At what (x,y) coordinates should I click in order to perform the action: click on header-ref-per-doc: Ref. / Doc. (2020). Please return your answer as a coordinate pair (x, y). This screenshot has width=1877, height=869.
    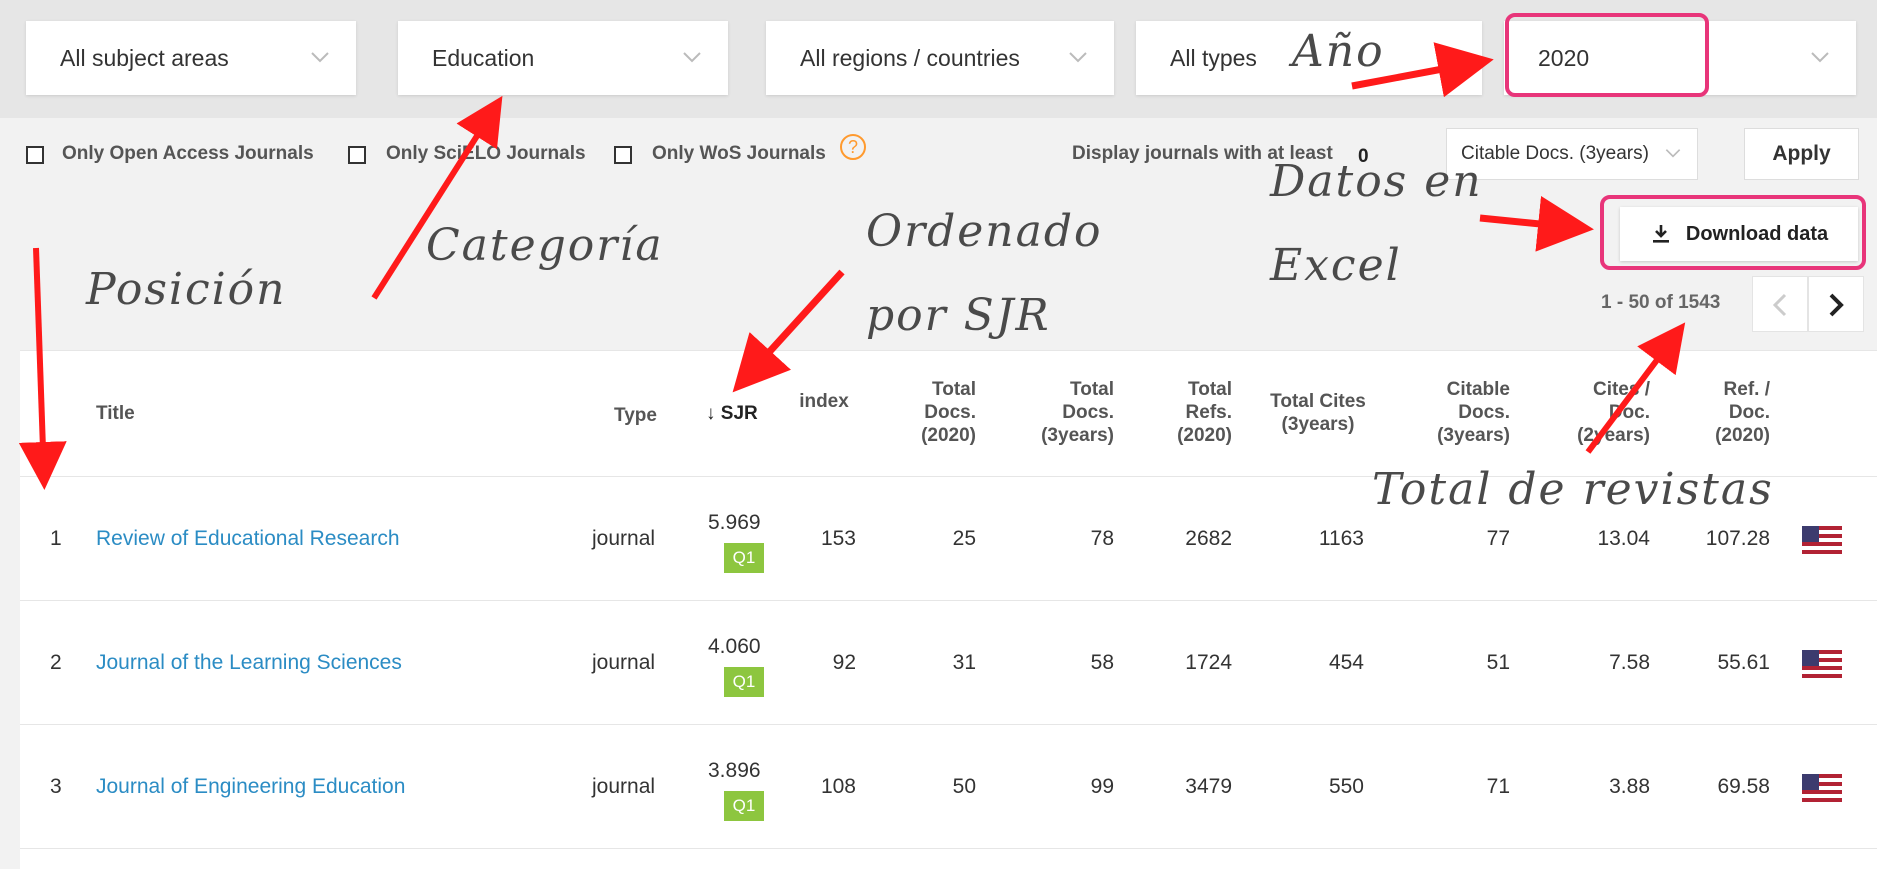
    Looking at the image, I should click on (1730, 412).